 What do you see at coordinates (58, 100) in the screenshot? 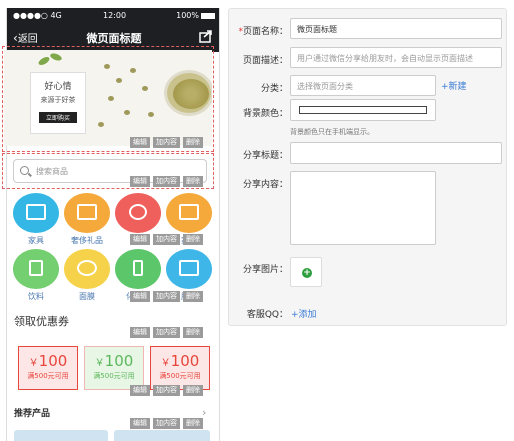
I see `promo-subline: 来源于好茶` at bounding box center [58, 100].